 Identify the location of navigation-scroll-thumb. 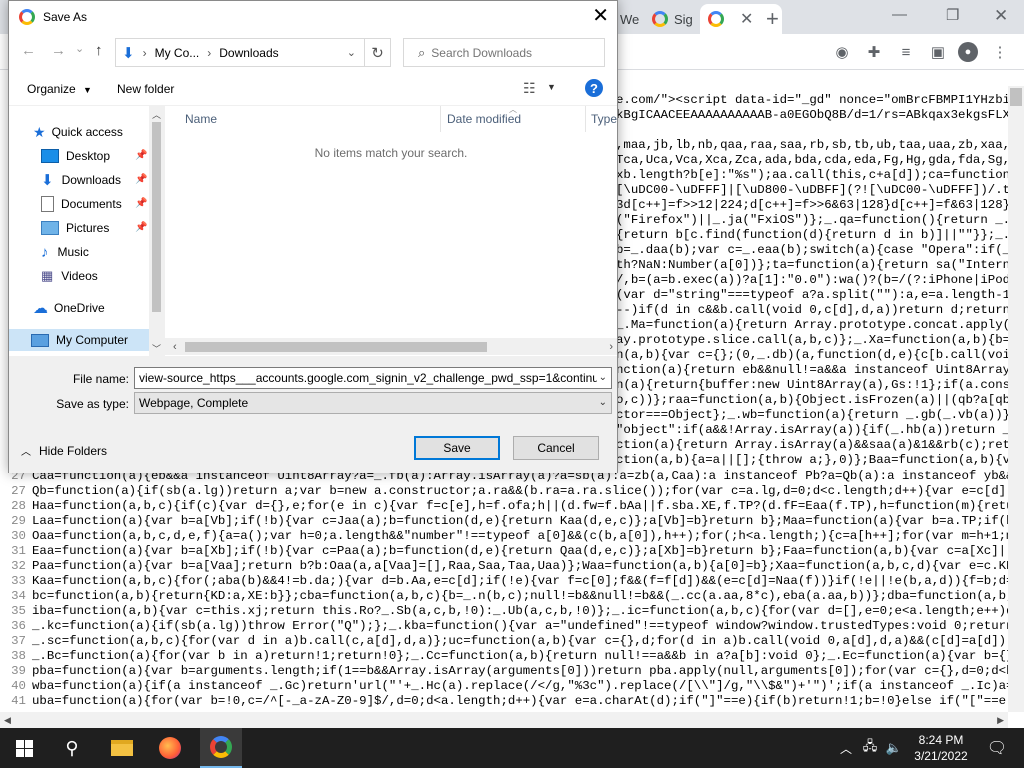
(156, 217).